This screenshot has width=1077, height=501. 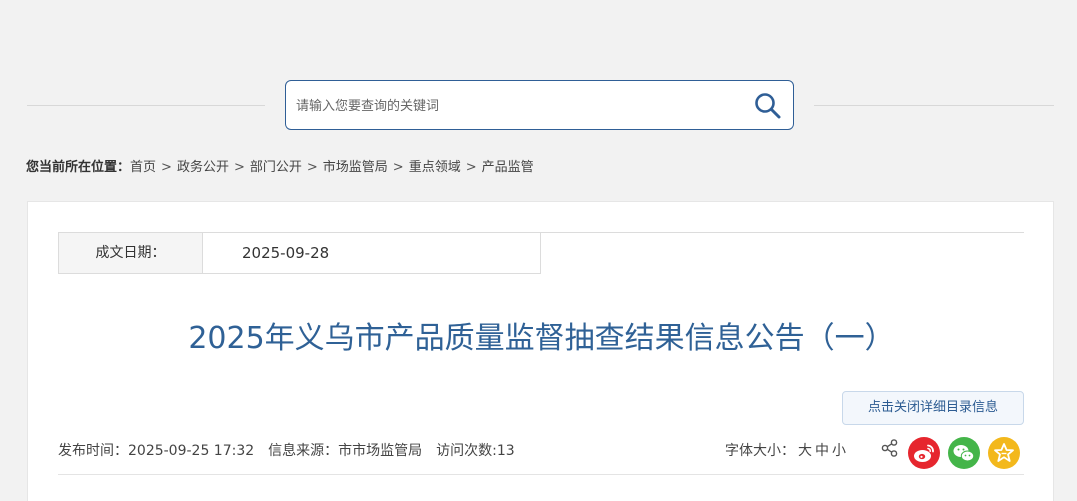 I want to click on weibo-icon, so click(x=924, y=453).